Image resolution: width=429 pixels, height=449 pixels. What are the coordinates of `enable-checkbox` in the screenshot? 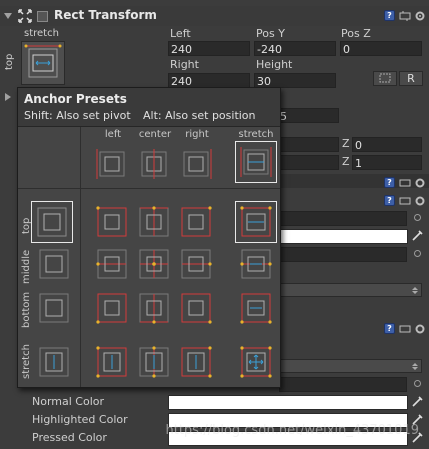 It's located at (42, 16).